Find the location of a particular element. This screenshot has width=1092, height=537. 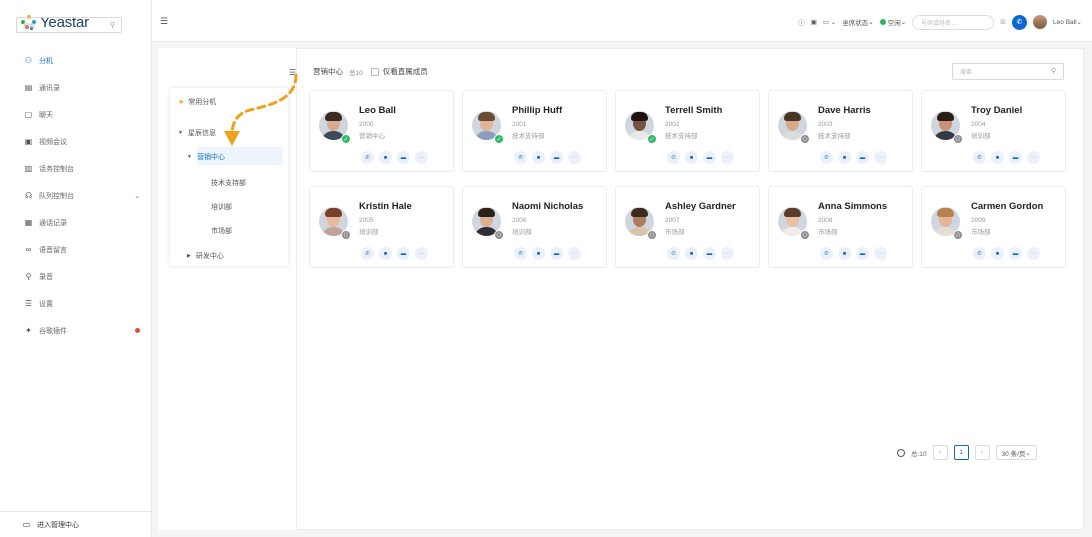

contact-card: ⚇ Dave Harris 2003 技术支持部 ✆ ■ ▬ ··· is located at coordinates (840, 131).